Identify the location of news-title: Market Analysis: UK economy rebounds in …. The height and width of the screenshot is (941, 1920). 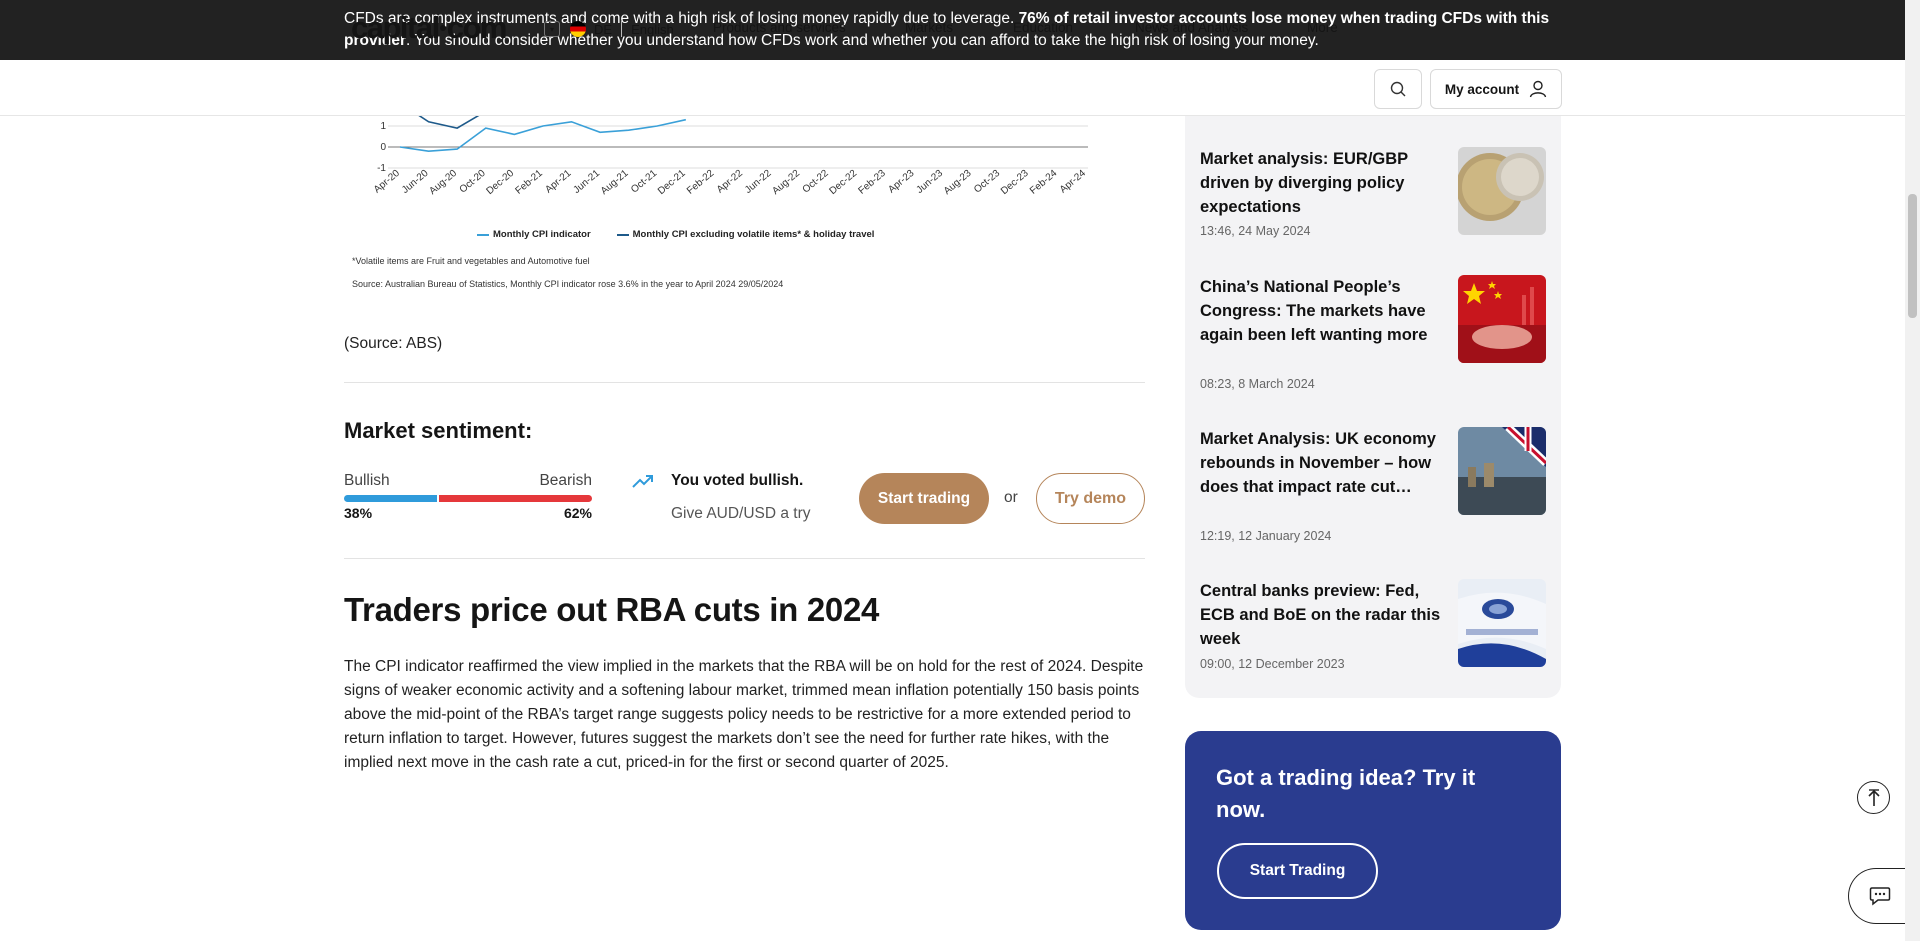
(1321, 463).